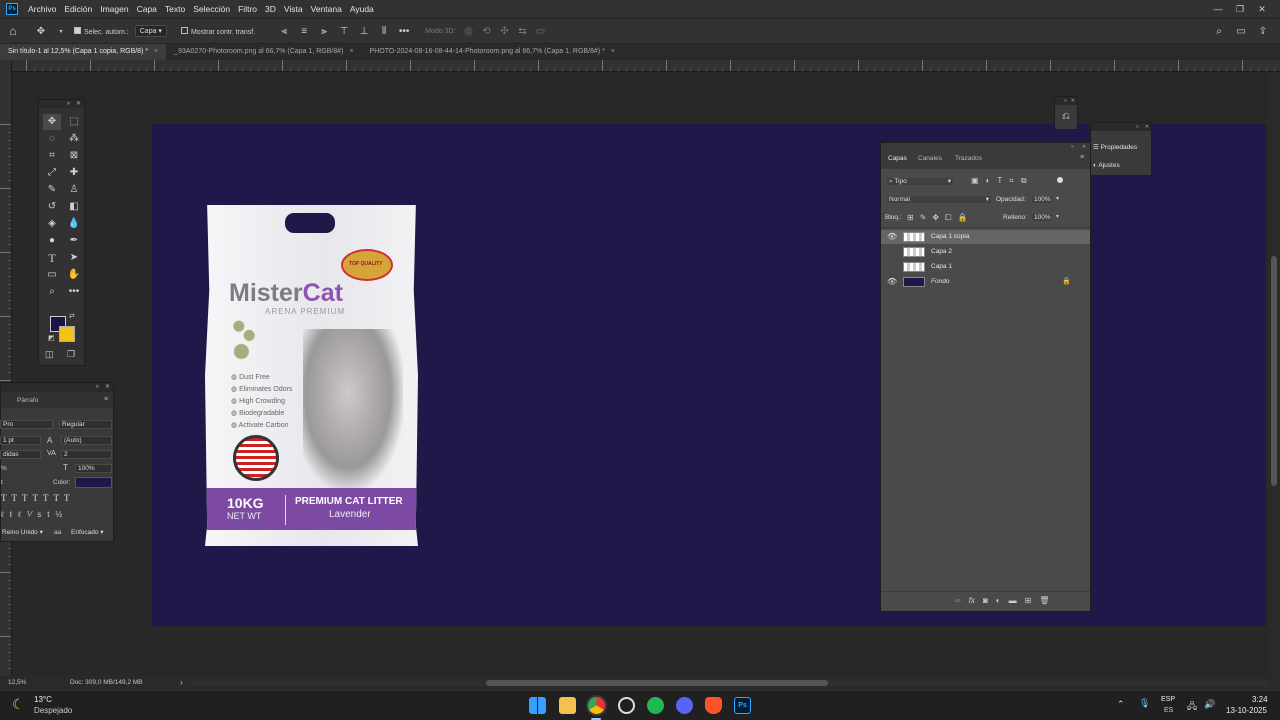 This screenshot has width=1280, height=720. I want to click on tracking-field: 2, so click(86, 454).